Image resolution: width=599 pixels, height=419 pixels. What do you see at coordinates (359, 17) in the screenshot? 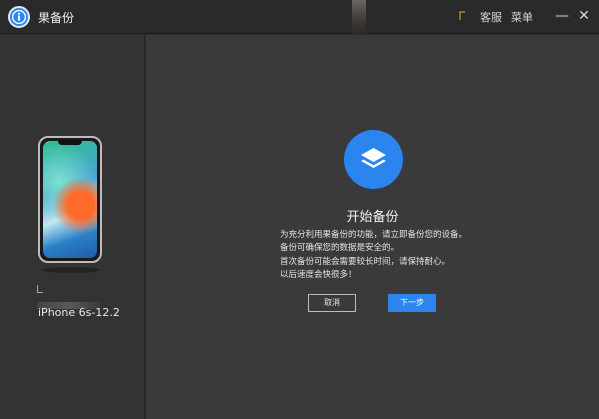
I see `title-artifact` at bounding box center [359, 17].